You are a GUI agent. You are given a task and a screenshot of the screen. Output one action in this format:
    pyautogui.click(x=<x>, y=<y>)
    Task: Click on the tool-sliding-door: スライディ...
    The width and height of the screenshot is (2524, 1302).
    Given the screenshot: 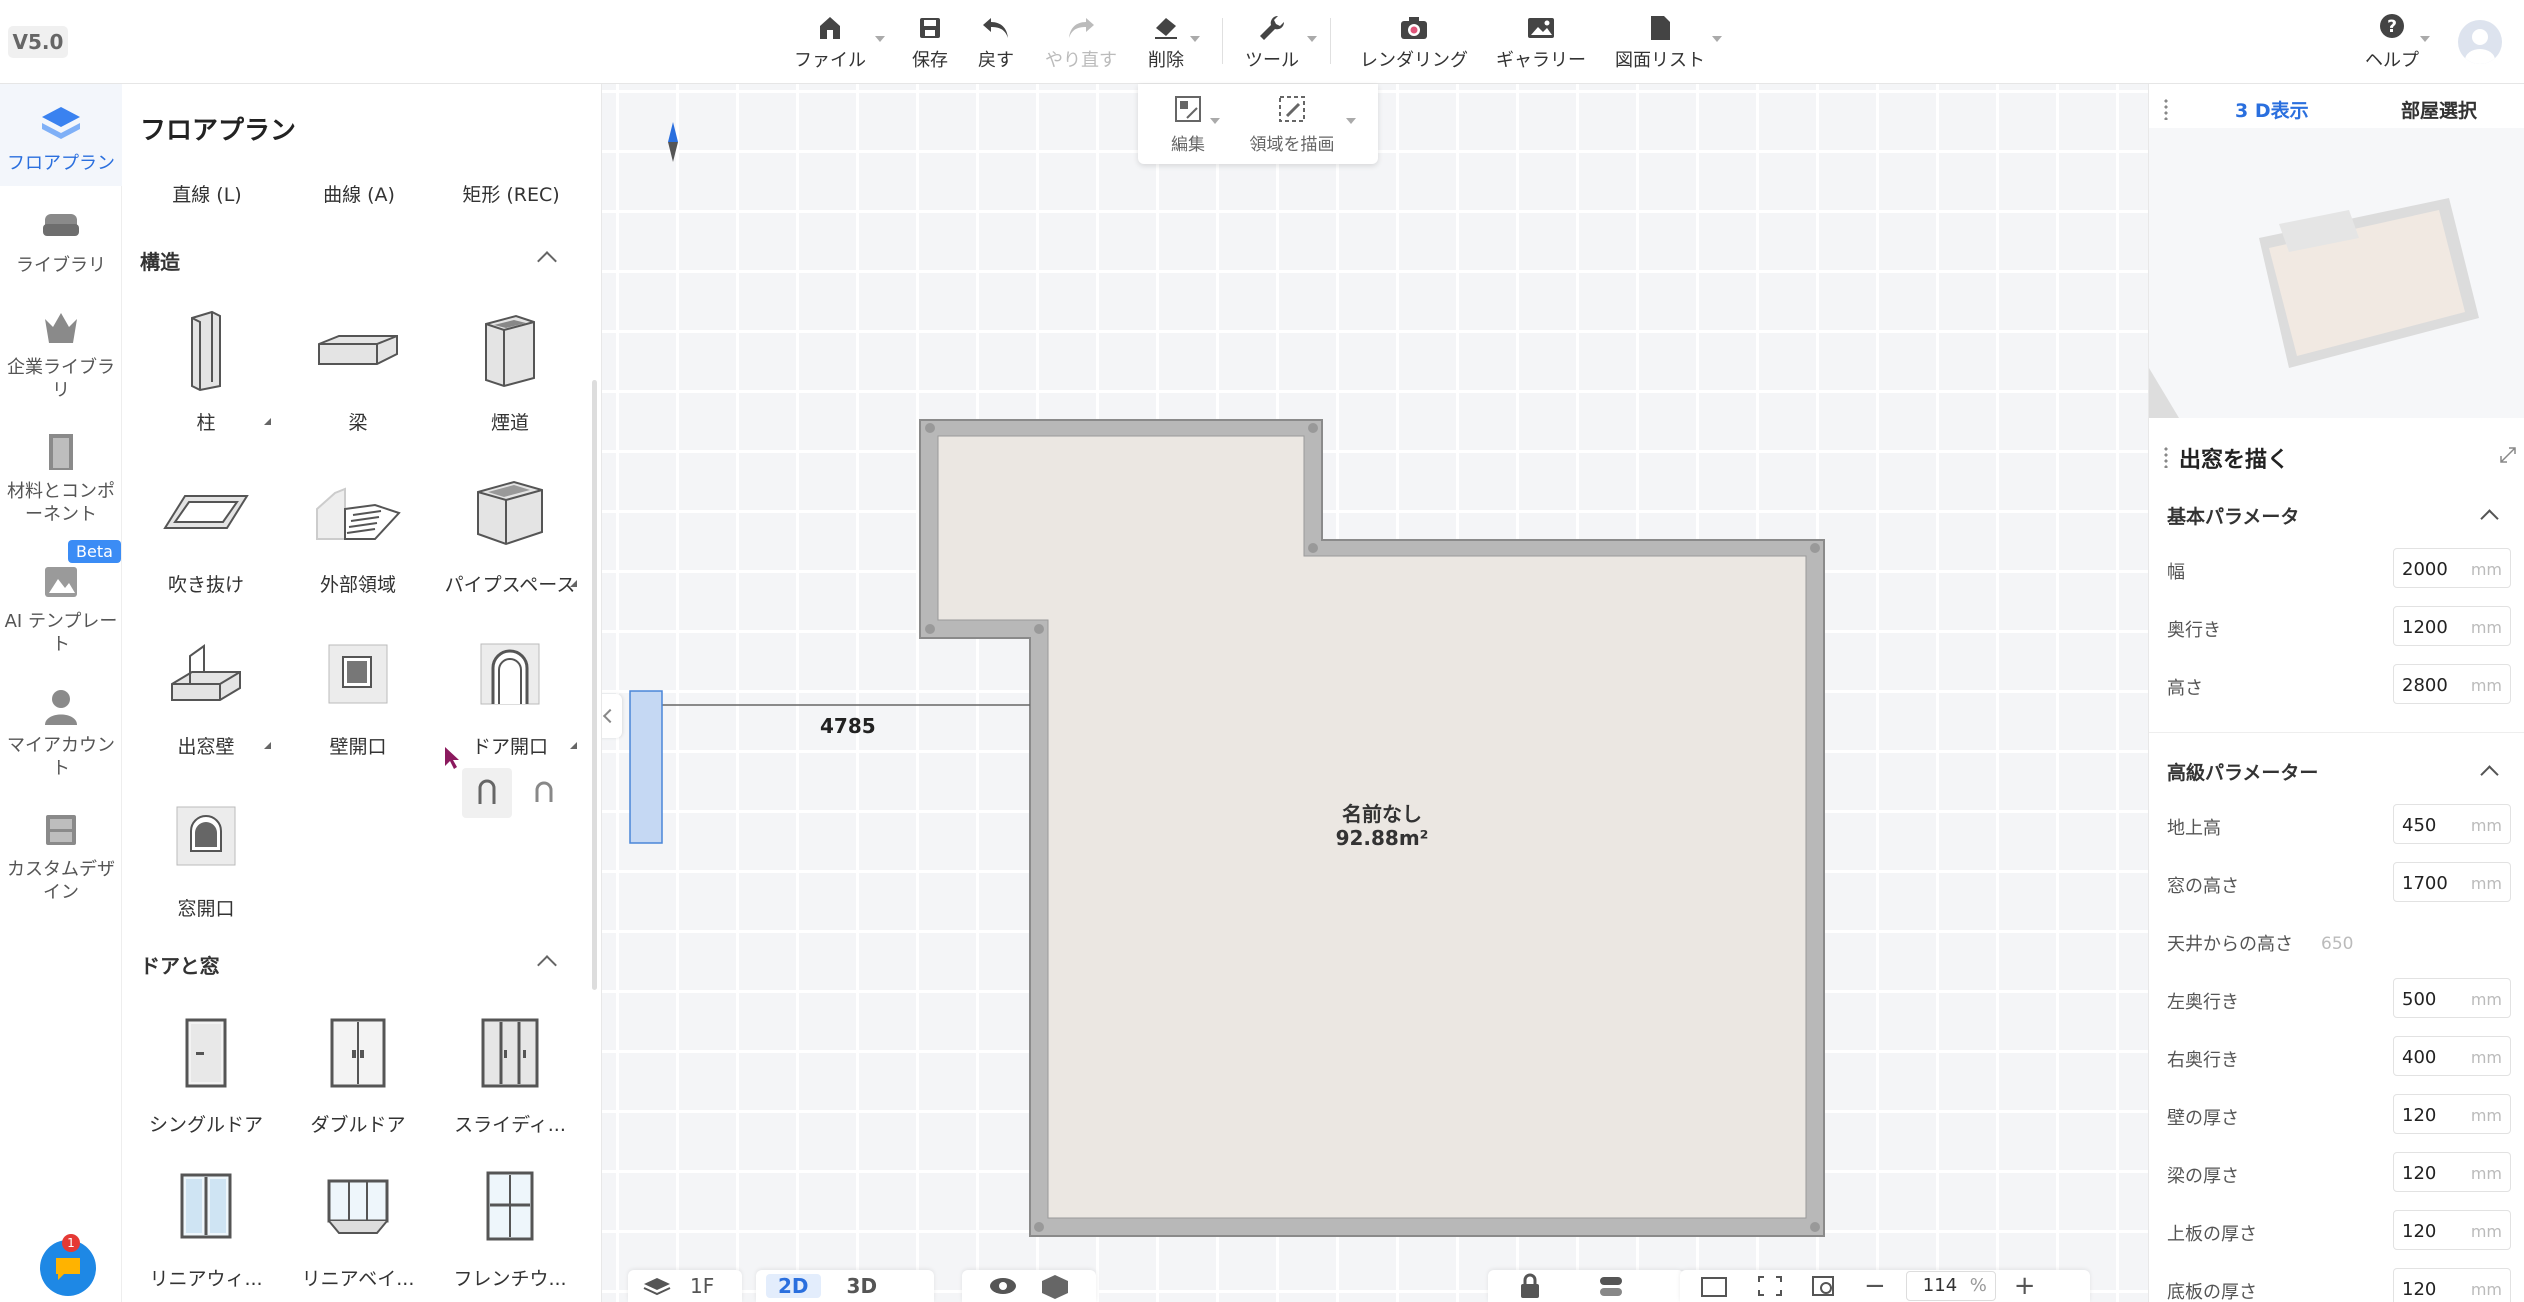 What is the action you would take?
    pyautogui.click(x=510, y=1069)
    